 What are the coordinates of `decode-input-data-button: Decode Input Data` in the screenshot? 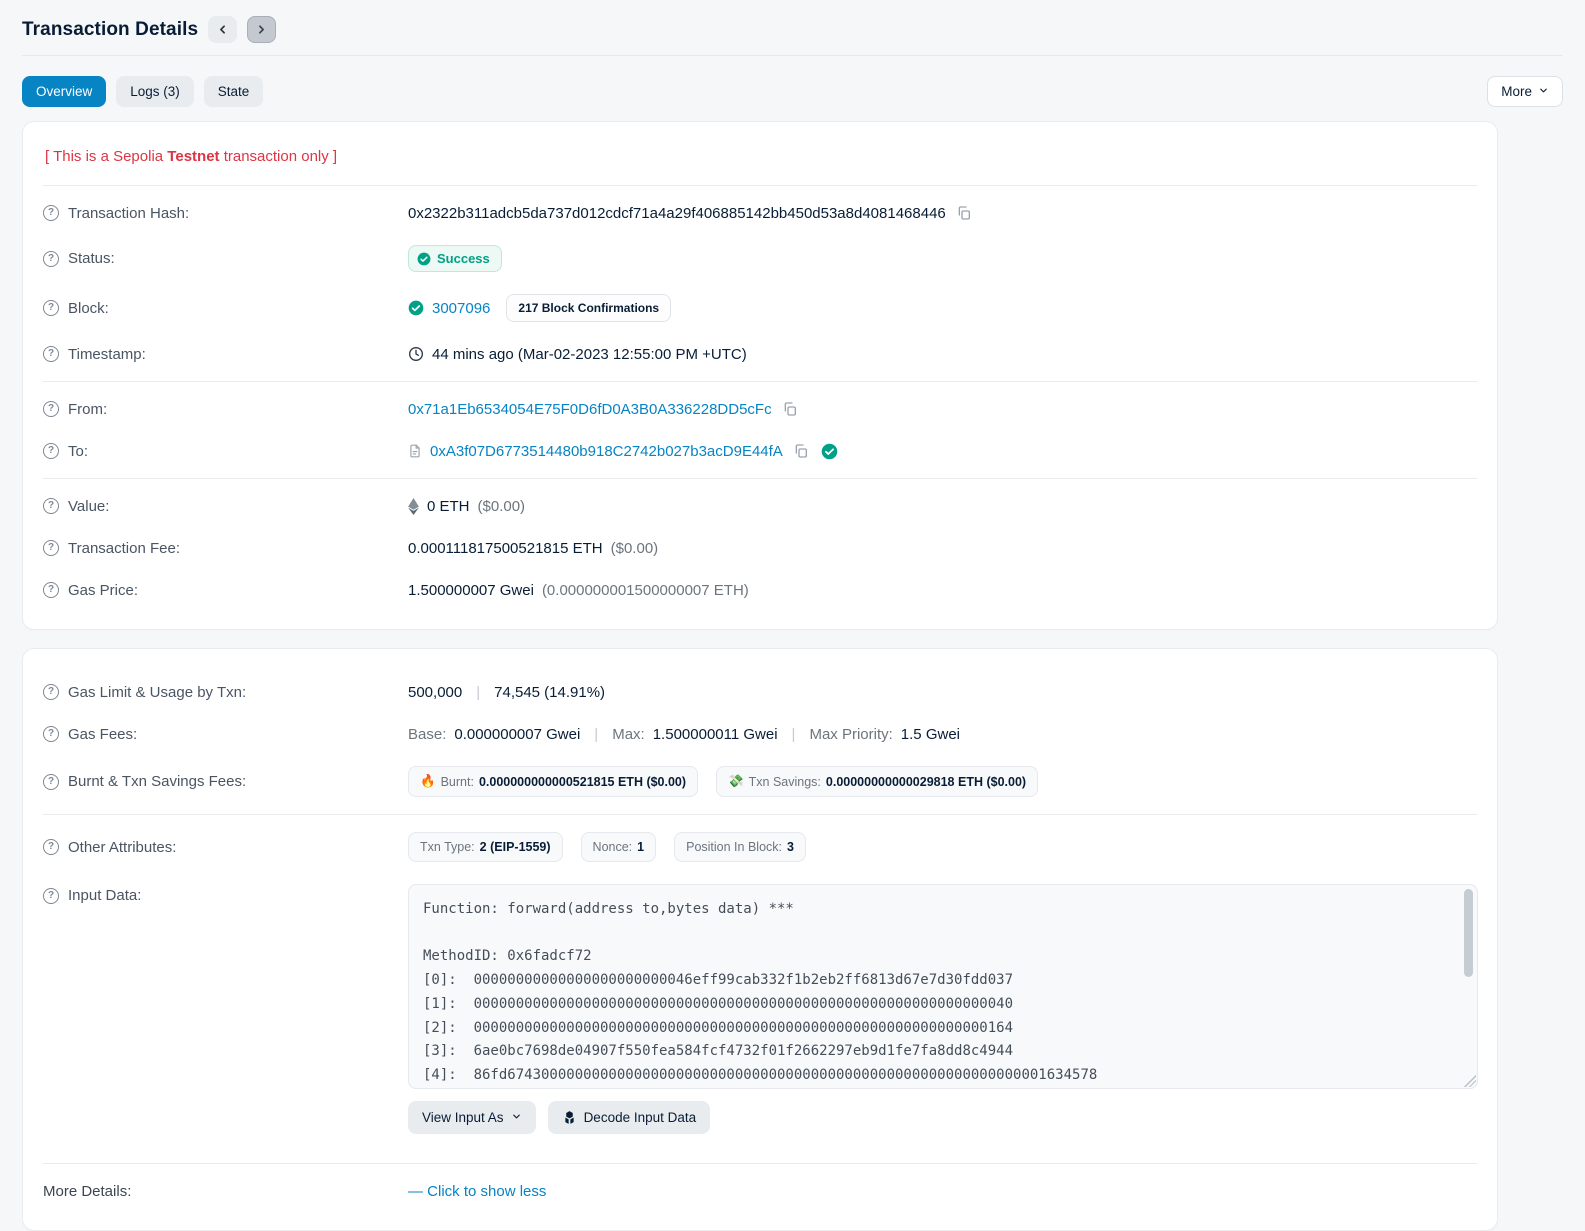 It's located at (629, 1117).